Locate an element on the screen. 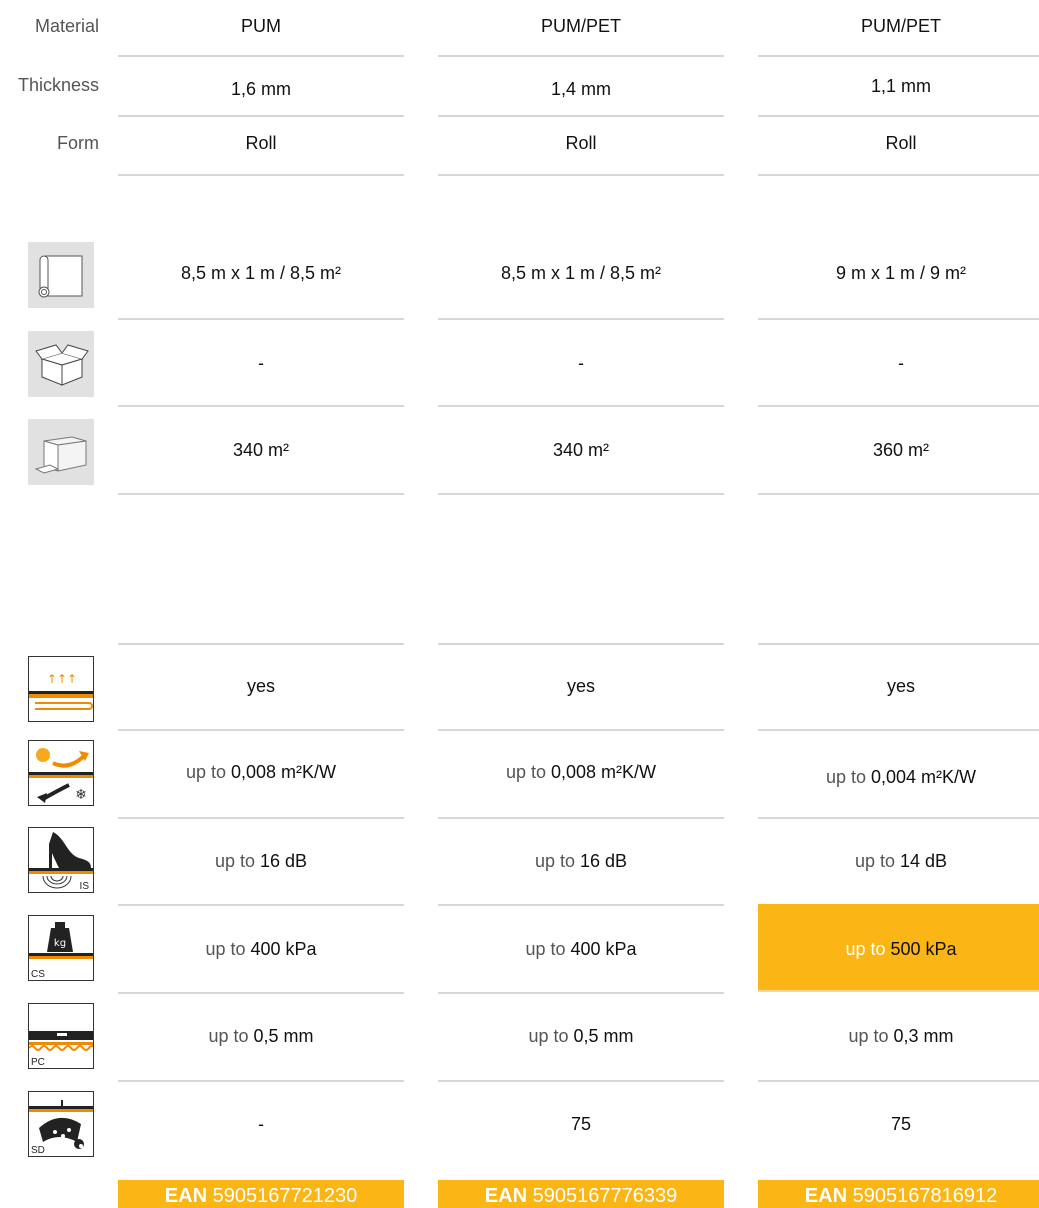 This screenshot has width=1039, height=1208. ean-badge: EAN 5905167776339 is located at coordinates (581, 1194).